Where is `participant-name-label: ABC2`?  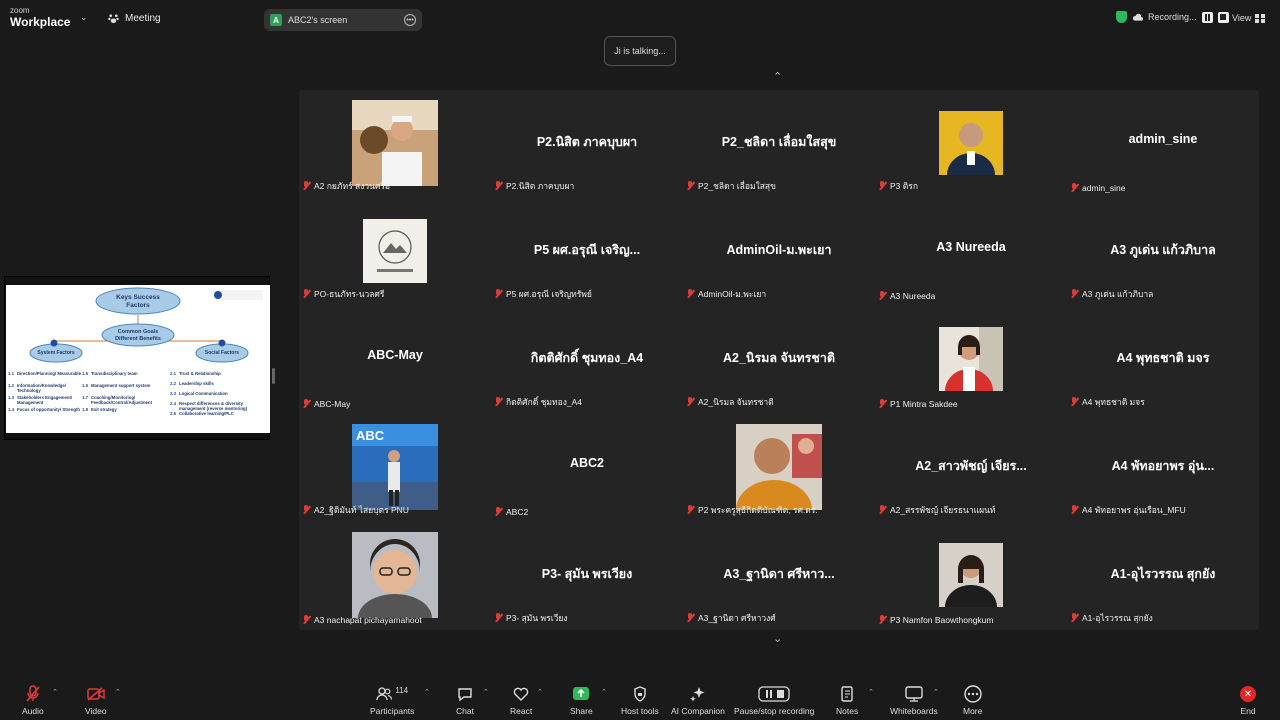
participant-name-label: ABC2 is located at coordinates (517, 512).